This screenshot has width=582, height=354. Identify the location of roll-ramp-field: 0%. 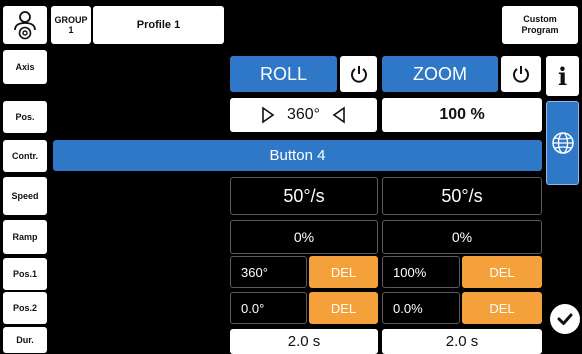
(304, 237).